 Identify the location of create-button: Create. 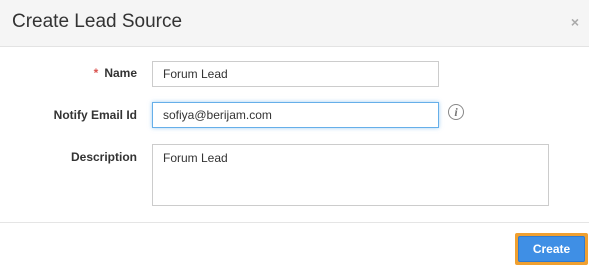
(551, 249).